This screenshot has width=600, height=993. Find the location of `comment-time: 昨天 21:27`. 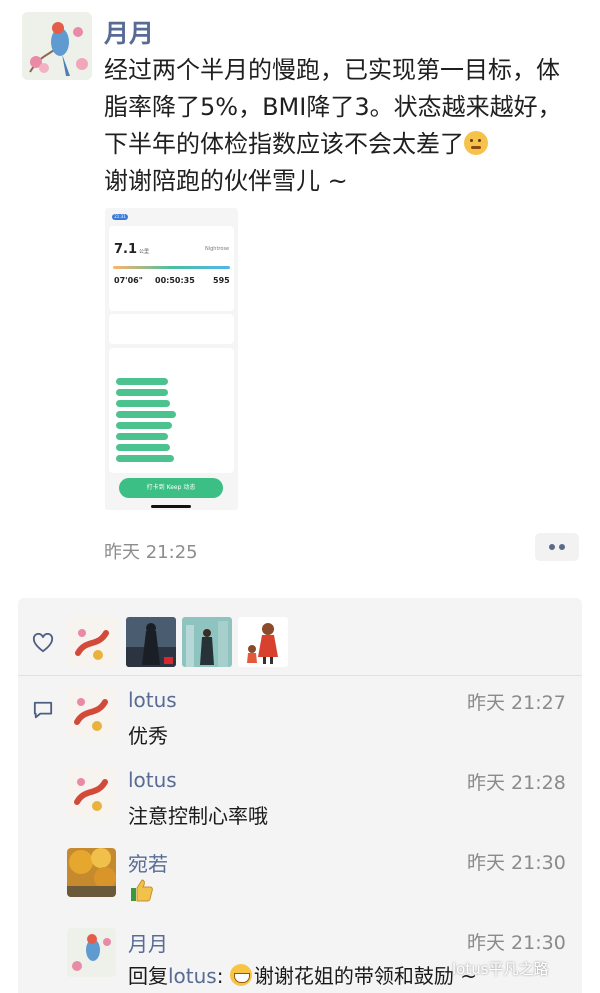

comment-time: 昨天 21:27 is located at coordinates (516, 703).